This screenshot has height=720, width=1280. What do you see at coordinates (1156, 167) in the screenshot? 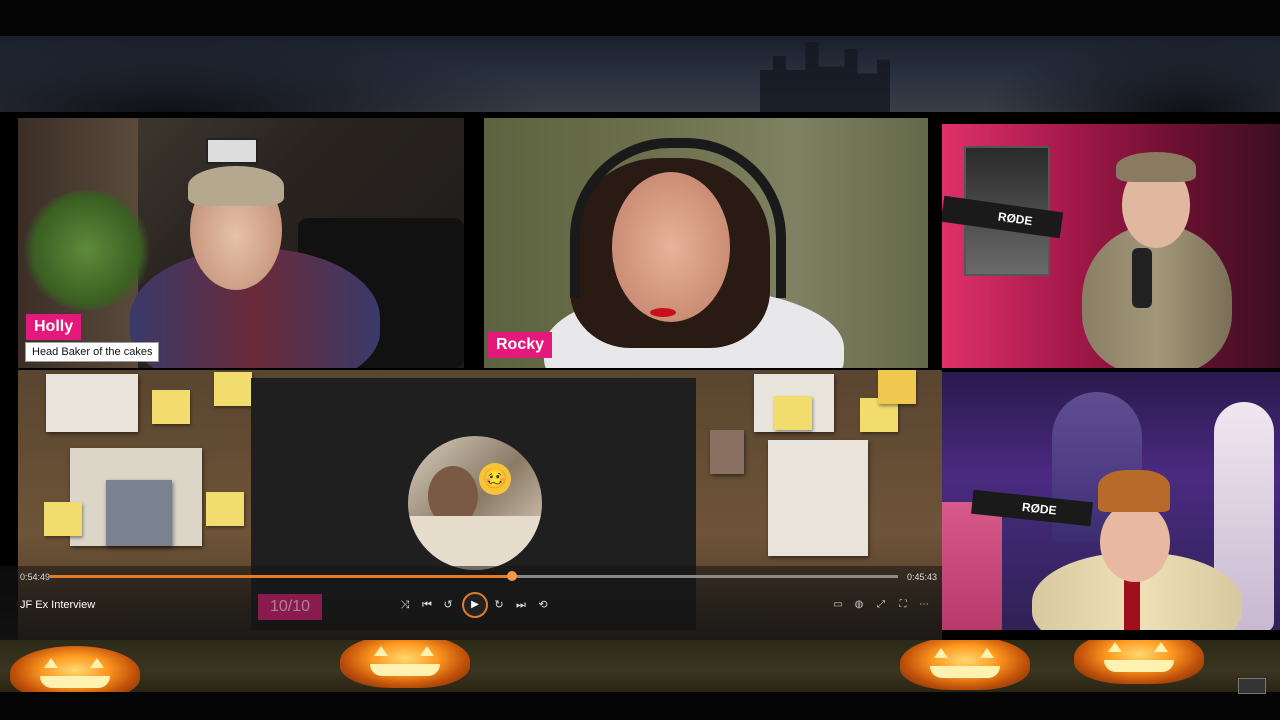
I see `flat-cap` at bounding box center [1156, 167].